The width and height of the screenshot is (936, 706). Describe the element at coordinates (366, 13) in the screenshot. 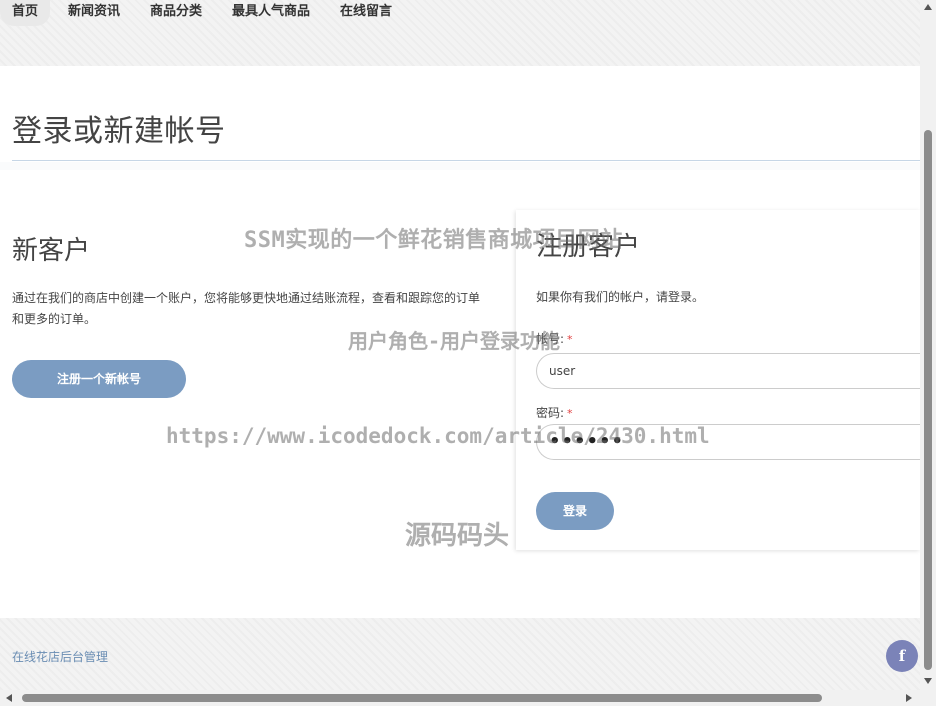

I see `nav-item-messages: 在线留言` at that location.